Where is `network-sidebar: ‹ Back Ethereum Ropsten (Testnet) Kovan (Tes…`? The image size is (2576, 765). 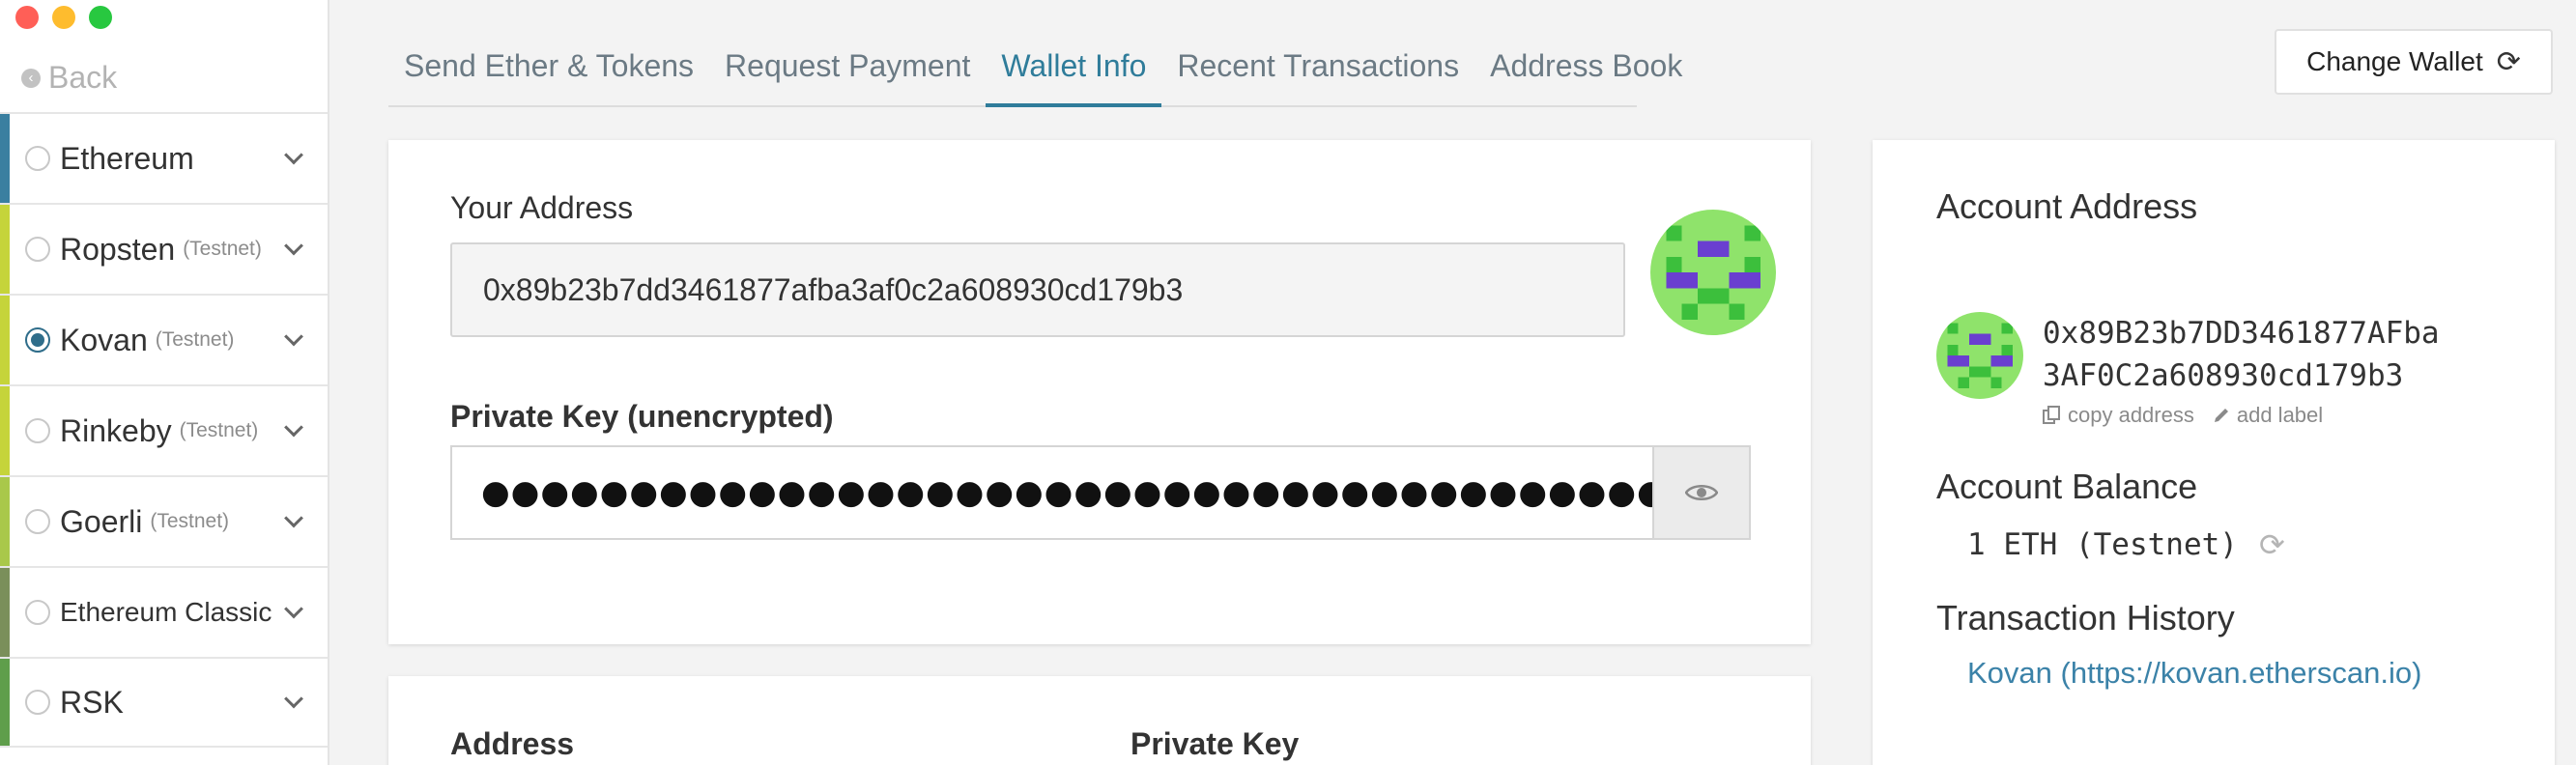
network-sidebar: ‹ Back Ethereum Ropsten (Testnet) Kovan (Tes… is located at coordinates (164, 383).